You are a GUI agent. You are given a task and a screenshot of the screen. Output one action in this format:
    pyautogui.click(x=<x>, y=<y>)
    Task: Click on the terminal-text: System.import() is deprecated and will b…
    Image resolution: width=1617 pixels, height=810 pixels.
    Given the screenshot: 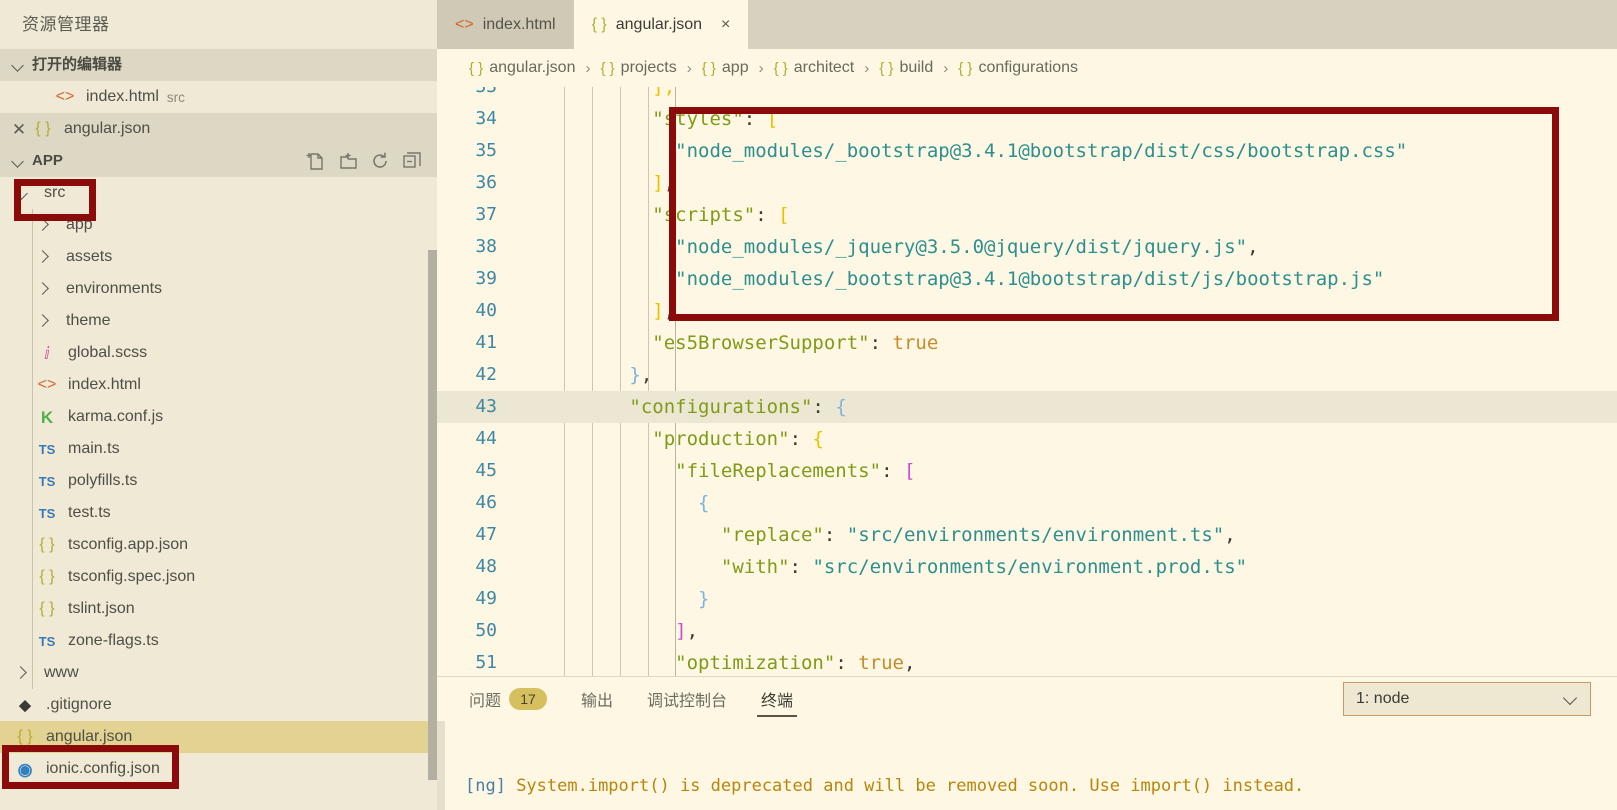 What is the action you would take?
    pyautogui.click(x=905, y=786)
    